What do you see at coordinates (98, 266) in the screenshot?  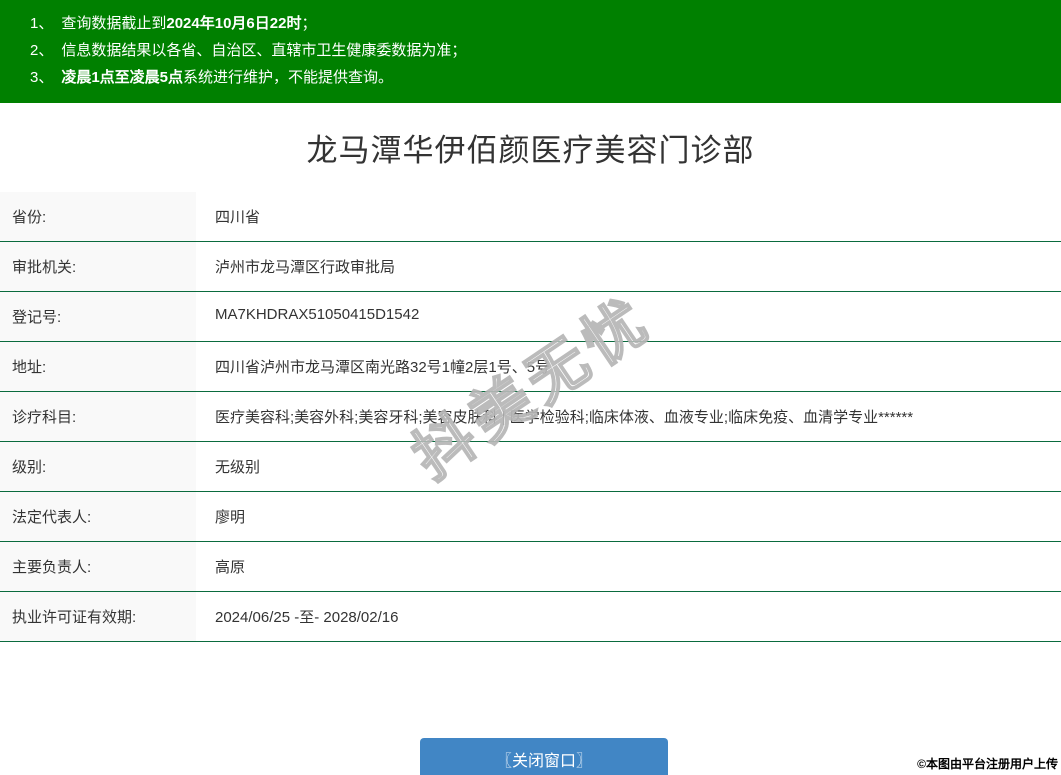 I see `row-label: 审批机关:` at bounding box center [98, 266].